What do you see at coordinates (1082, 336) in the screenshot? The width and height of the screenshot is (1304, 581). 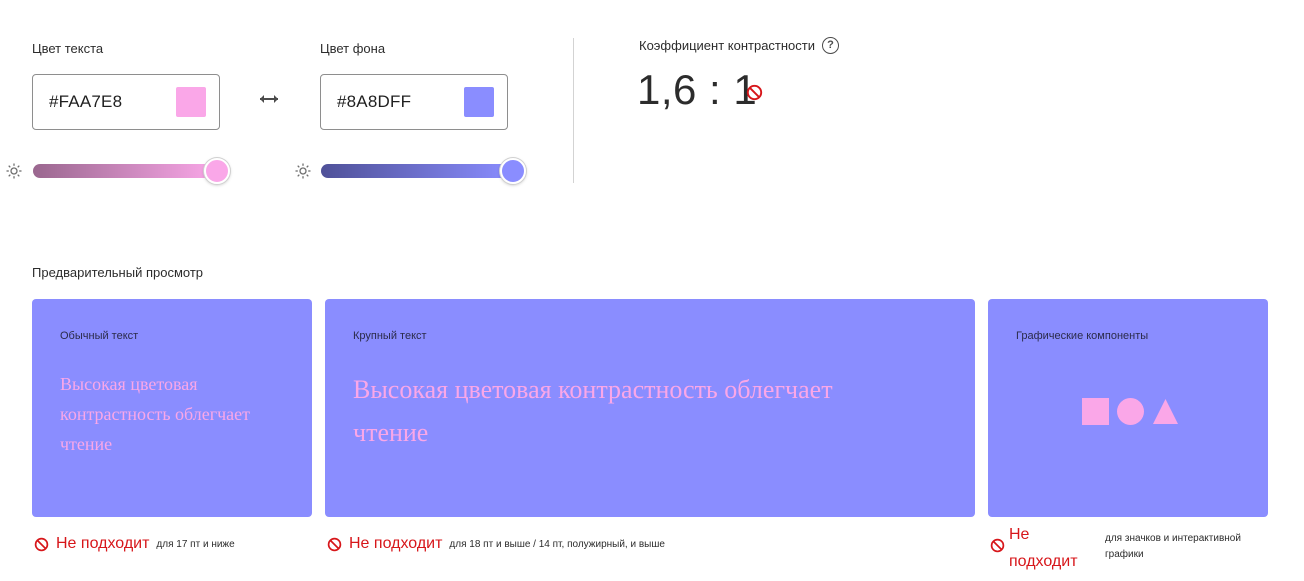 I see `card-title: Графические компоненты` at bounding box center [1082, 336].